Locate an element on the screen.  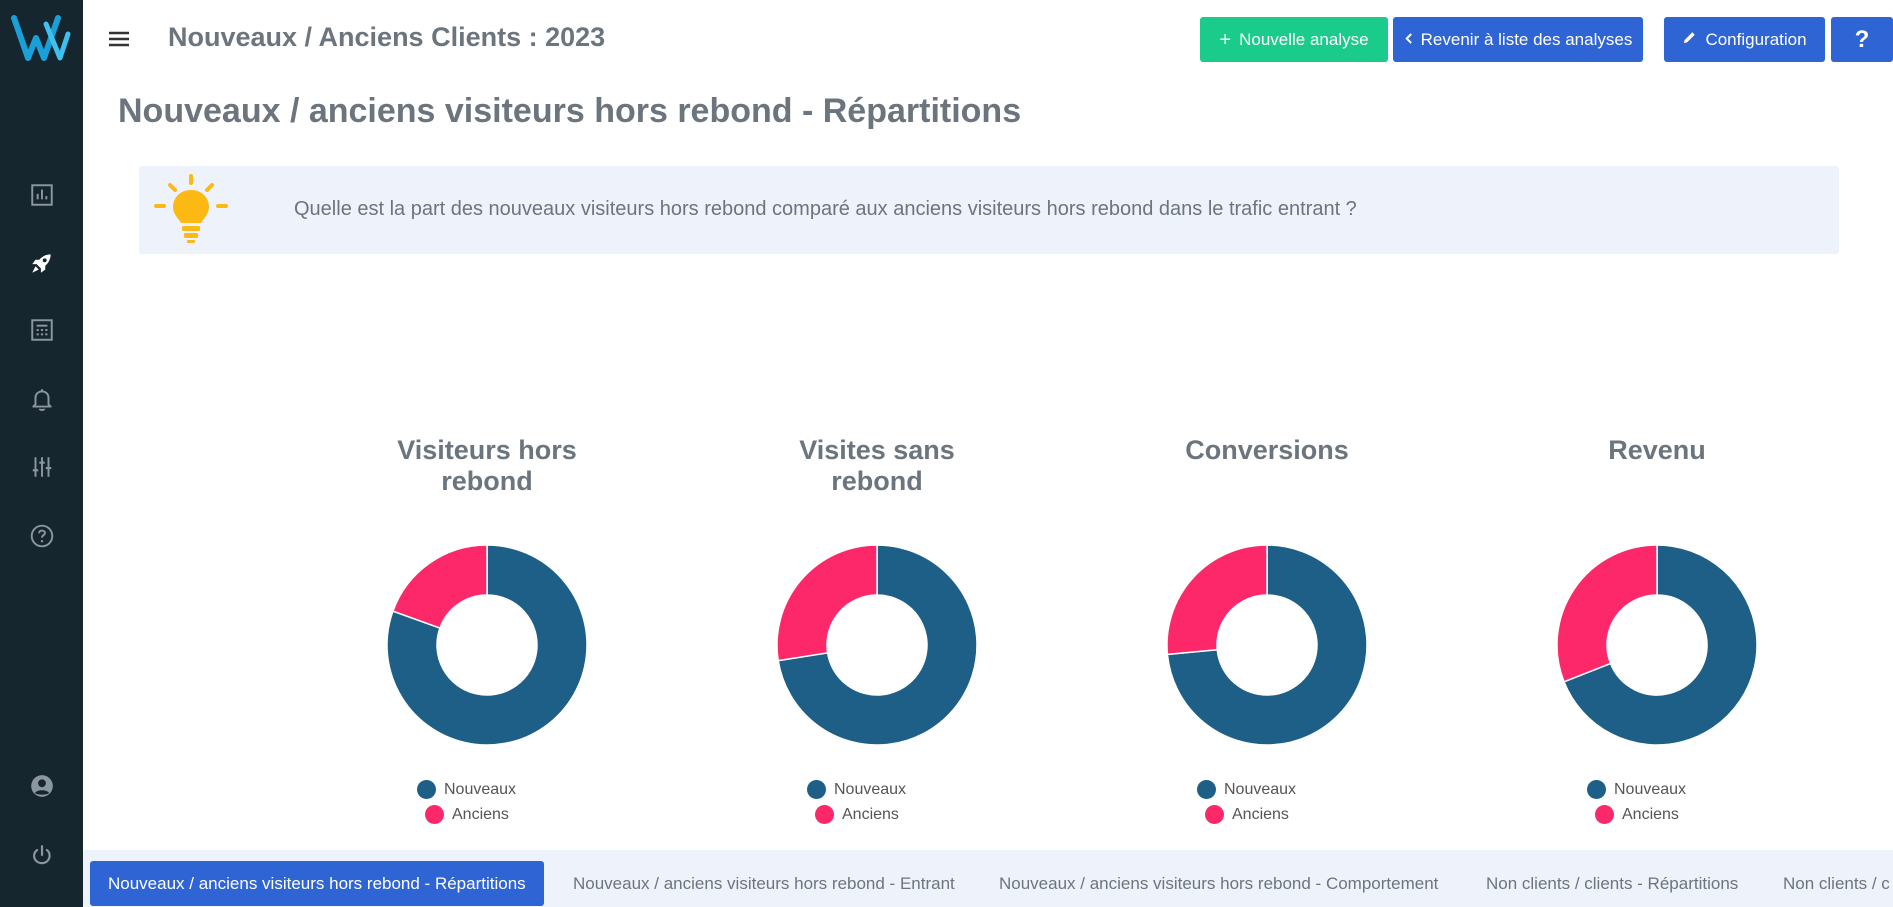
help-circle-icon is located at coordinates (42, 536).